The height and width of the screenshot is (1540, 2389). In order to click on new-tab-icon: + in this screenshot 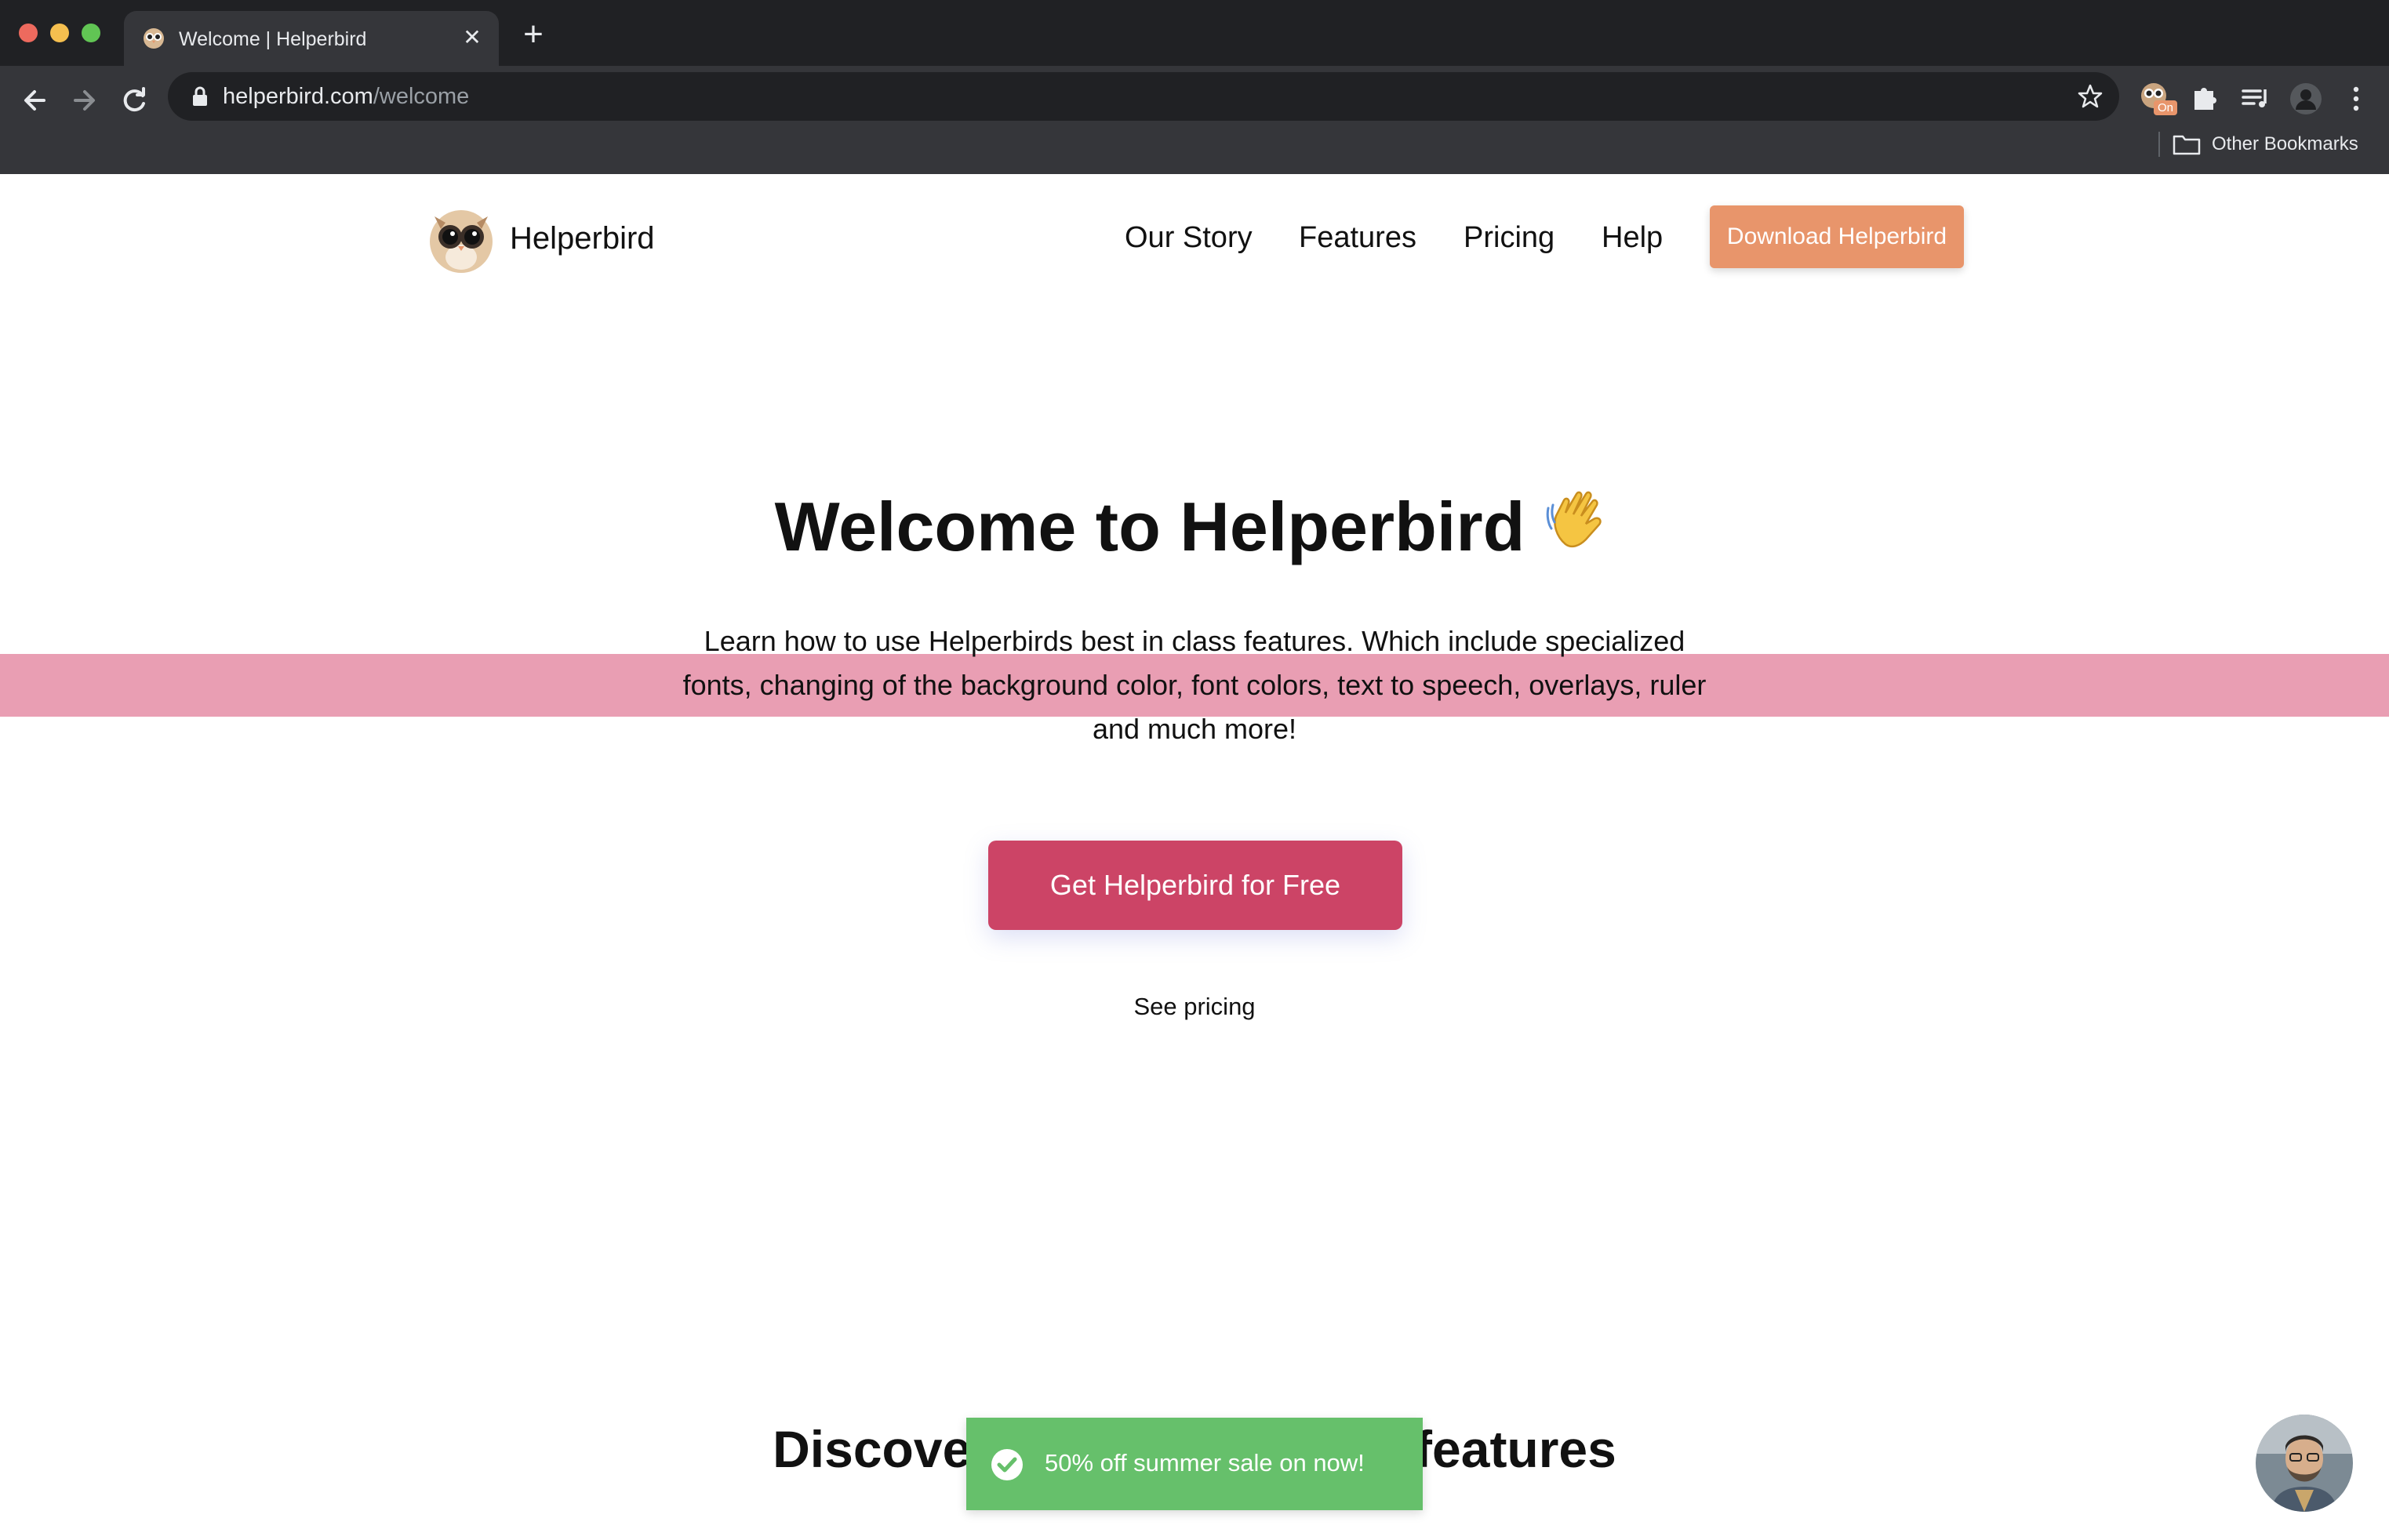, I will do `click(533, 36)`.